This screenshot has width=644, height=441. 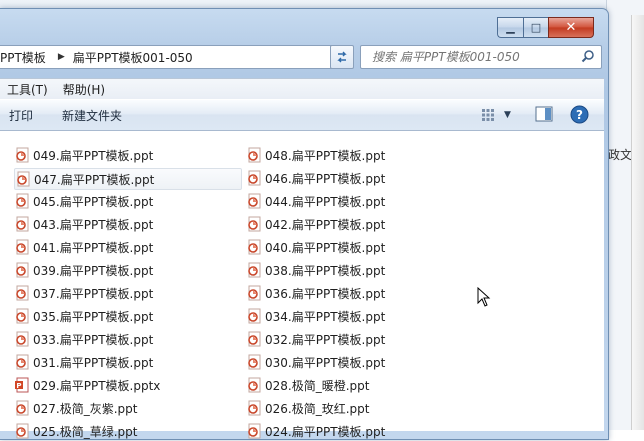 What do you see at coordinates (93, 270) in the screenshot?
I see `file-name: 039.扁平PPT模板.ppt` at bounding box center [93, 270].